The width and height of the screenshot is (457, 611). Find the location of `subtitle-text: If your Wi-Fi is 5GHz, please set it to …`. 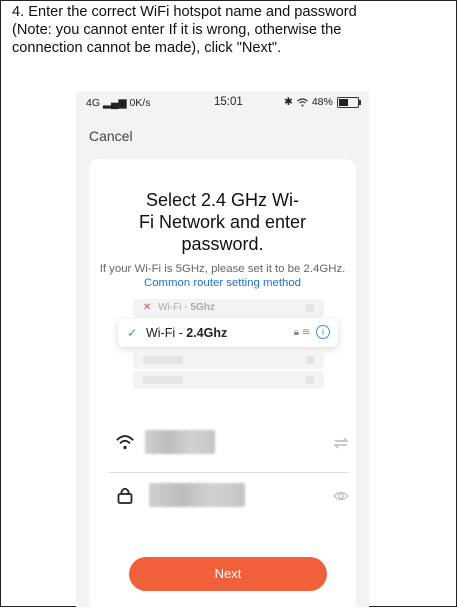

subtitle-text: If your Wi-Fi is 5GHz, please set it to … is located at coordinates (222, 269).